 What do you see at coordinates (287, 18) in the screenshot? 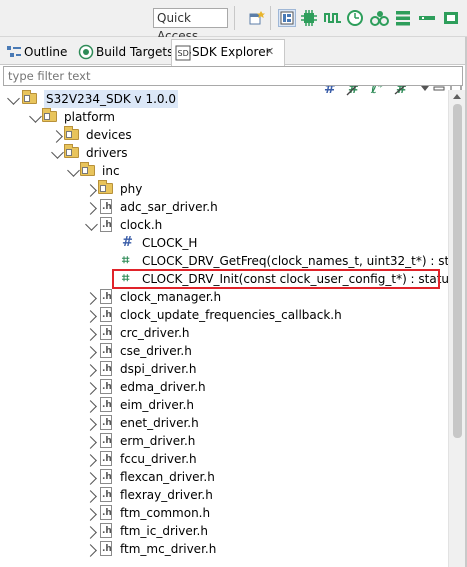
I see `java-perspective-icon` at bounding box center [287, 18].